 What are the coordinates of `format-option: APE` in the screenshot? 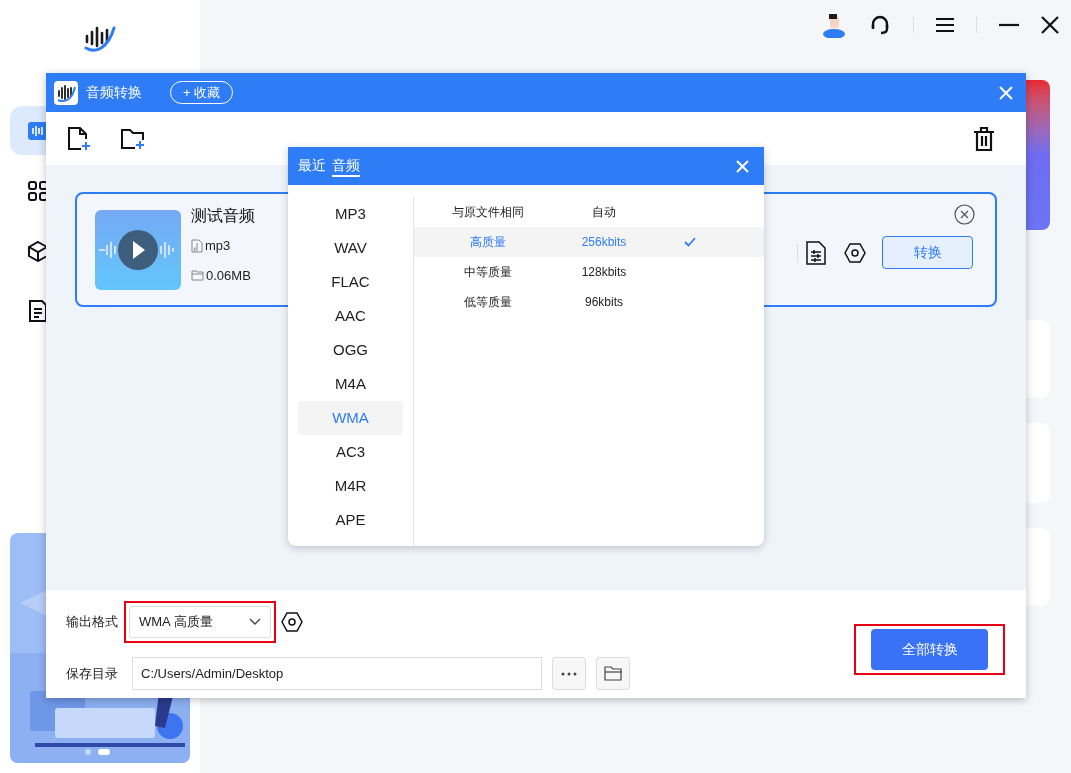 It's located at (350, 520).